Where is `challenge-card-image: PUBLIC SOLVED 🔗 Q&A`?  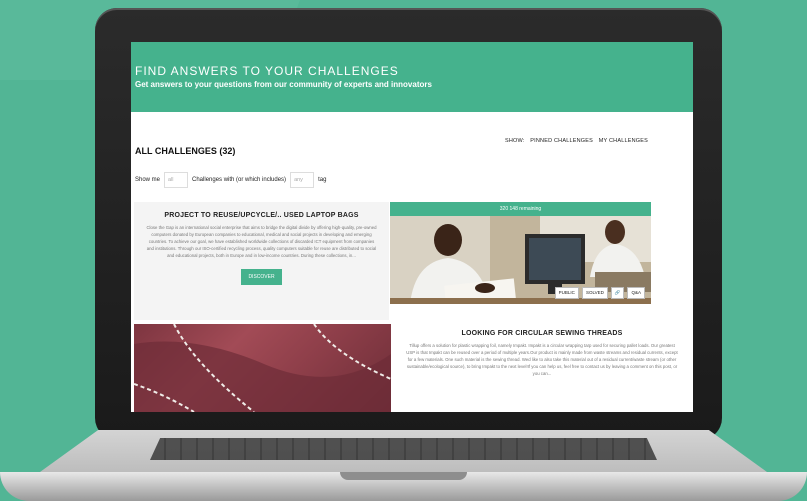 challenge-card-image: PUBLIC SOLVED 🔗 Q&A is located at coordinates (520, 253).